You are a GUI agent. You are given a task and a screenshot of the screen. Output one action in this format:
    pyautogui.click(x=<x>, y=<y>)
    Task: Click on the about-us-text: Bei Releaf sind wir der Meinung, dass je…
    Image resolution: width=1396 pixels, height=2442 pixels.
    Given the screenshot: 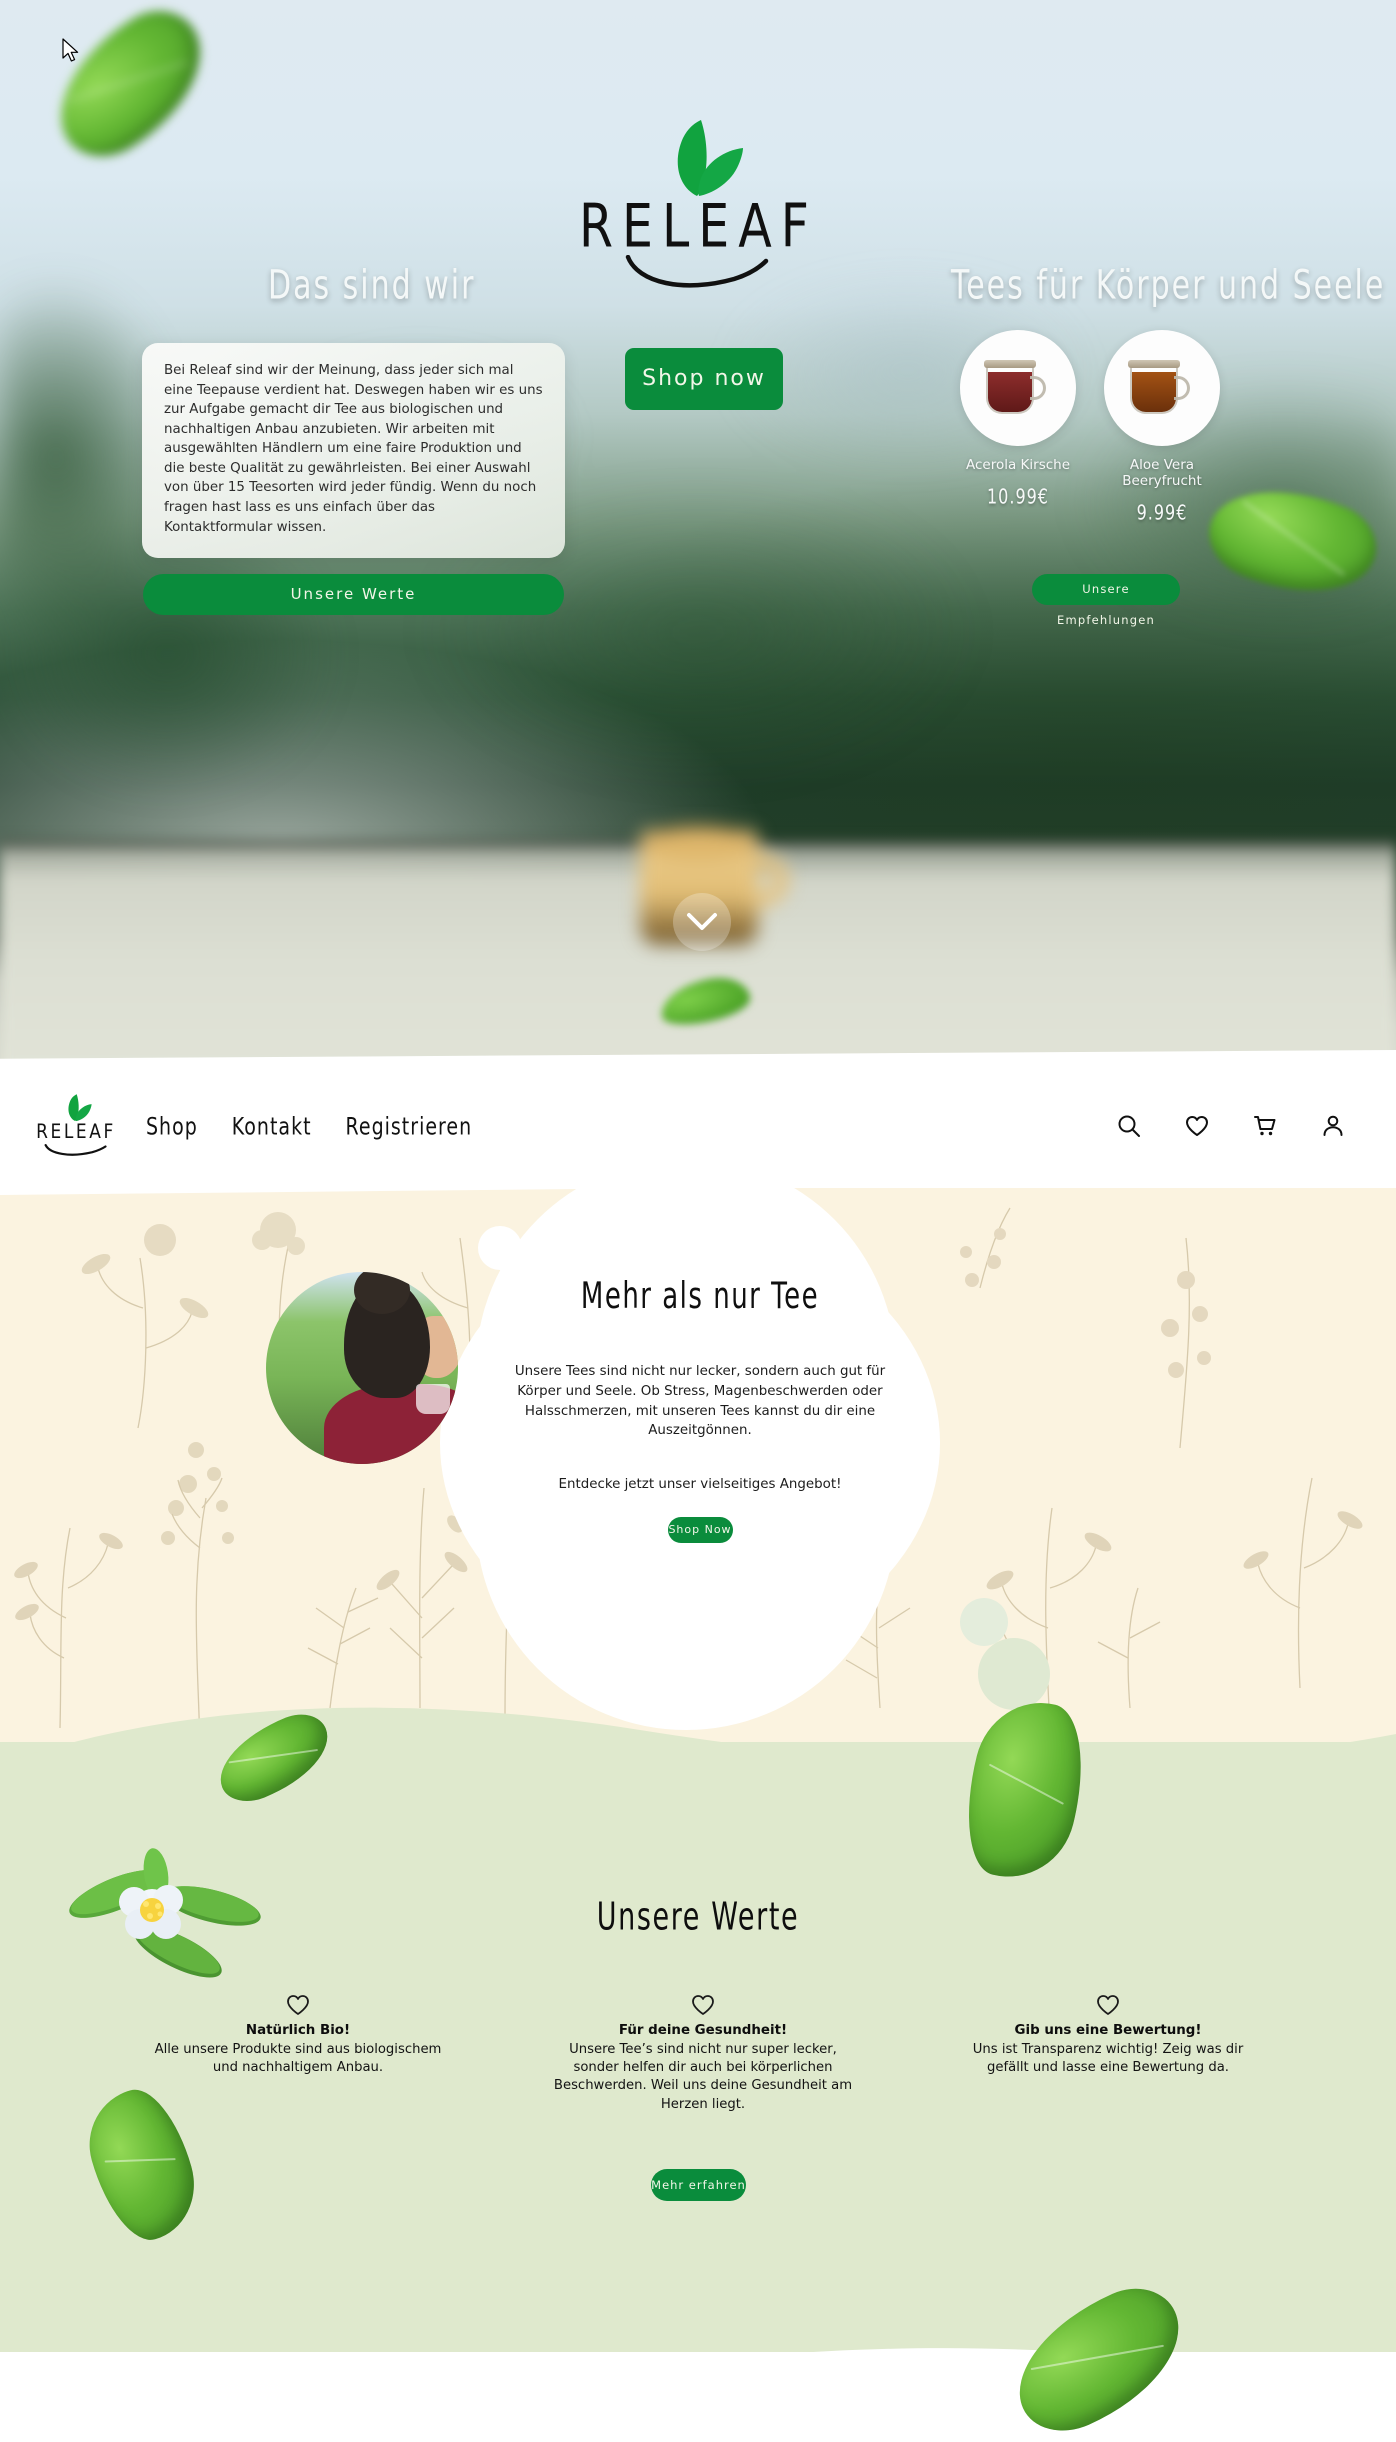 What is the action you would take?
    pyautogui.click(x=353, y=449)
    